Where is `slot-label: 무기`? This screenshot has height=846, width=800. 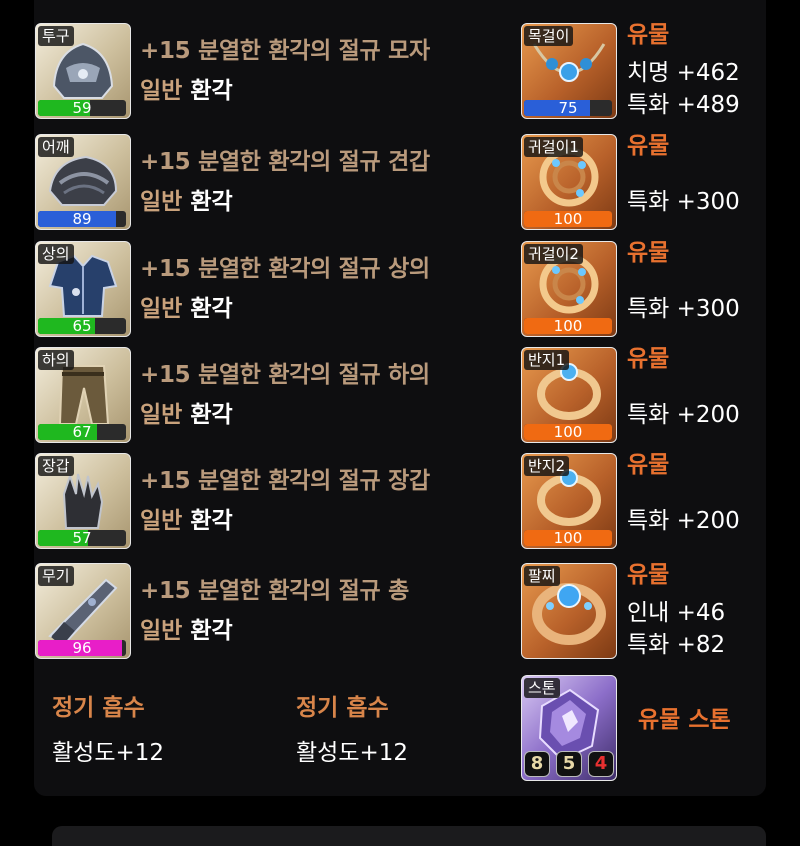 slot-label: 무기 is located at coordinates (56, 576).